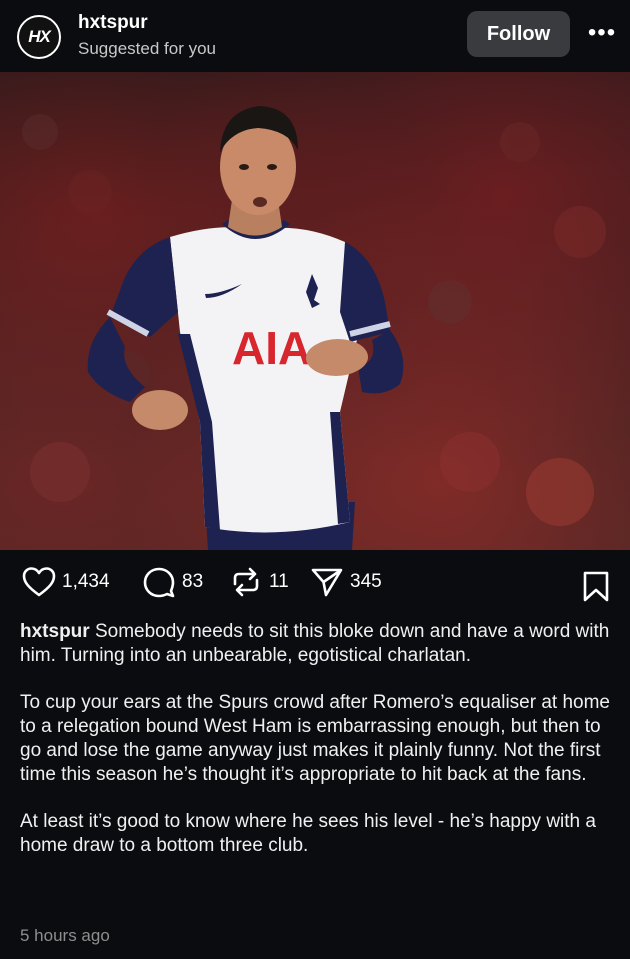  I want to click on author-username: hxtspur, so click(113, 23).